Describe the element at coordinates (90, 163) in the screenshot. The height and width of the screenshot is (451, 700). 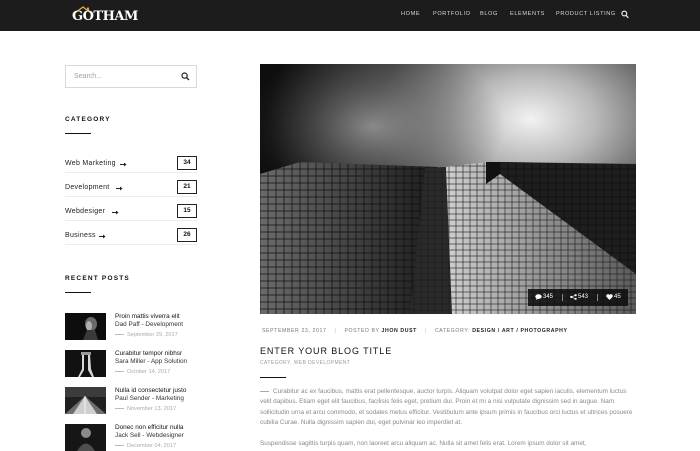
I see `category-label: Web Marketing` at that location.